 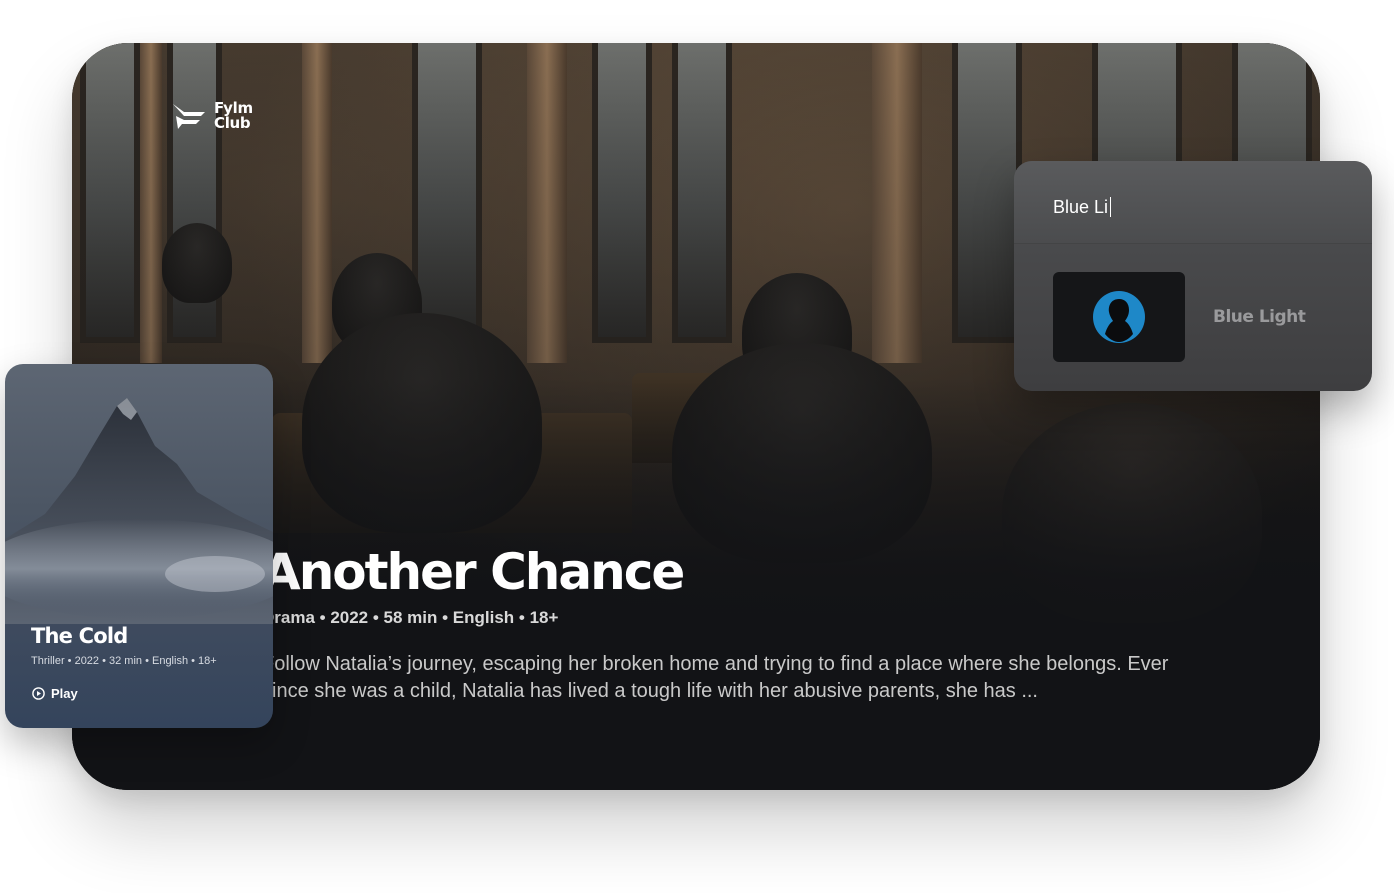 What do you see at coordinates (473, 572) in the screenshot?
I see `hero-title: Another Chance` at bounding box center [473, 572].